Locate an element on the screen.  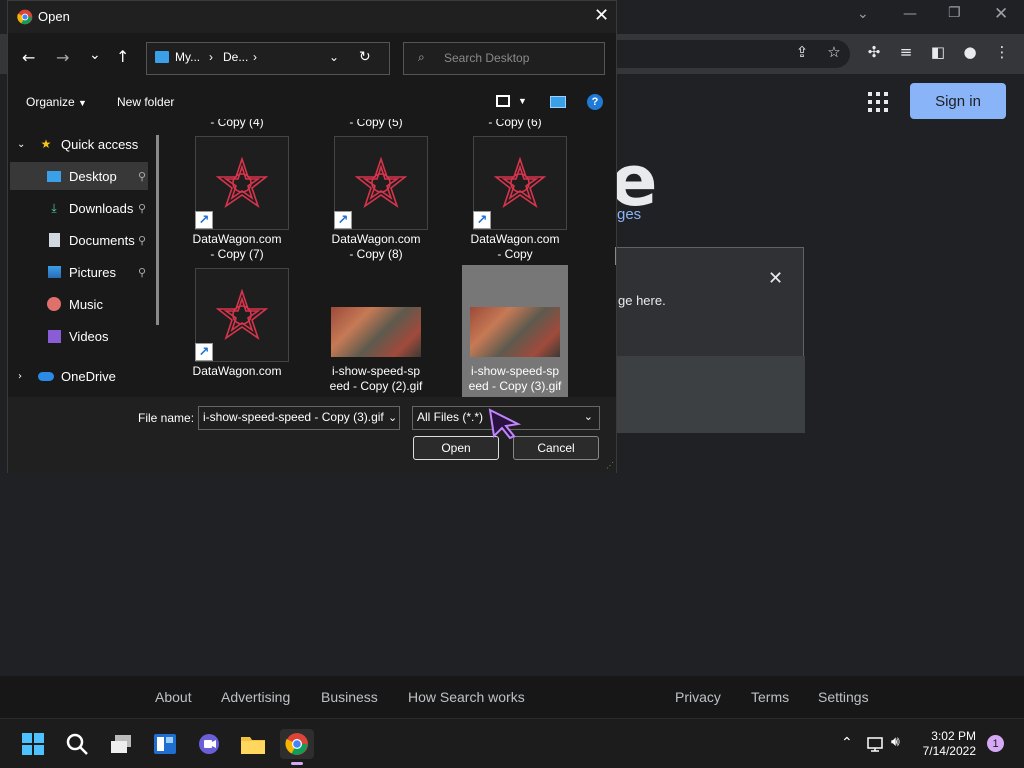
language-links: ges is located at coordinates (629, 214).